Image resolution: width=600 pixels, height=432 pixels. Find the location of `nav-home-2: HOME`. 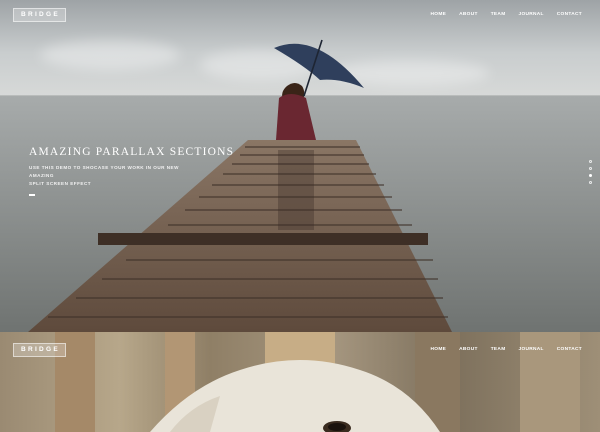

nav-home-2: HOME is located at coordinates (439, 349).